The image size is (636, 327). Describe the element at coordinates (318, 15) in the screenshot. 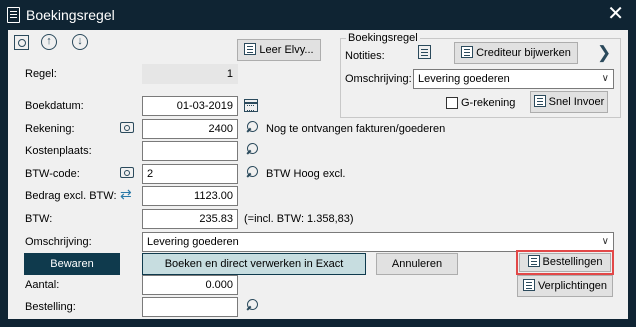

I see `title-bar: Boekingsregel ✕` at that location.